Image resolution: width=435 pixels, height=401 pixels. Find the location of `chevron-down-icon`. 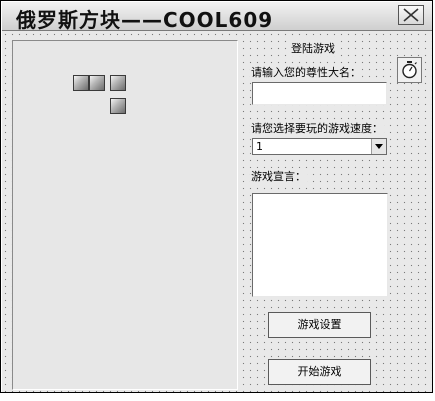

chevron-down-icon is located at coordinates (378, 146).